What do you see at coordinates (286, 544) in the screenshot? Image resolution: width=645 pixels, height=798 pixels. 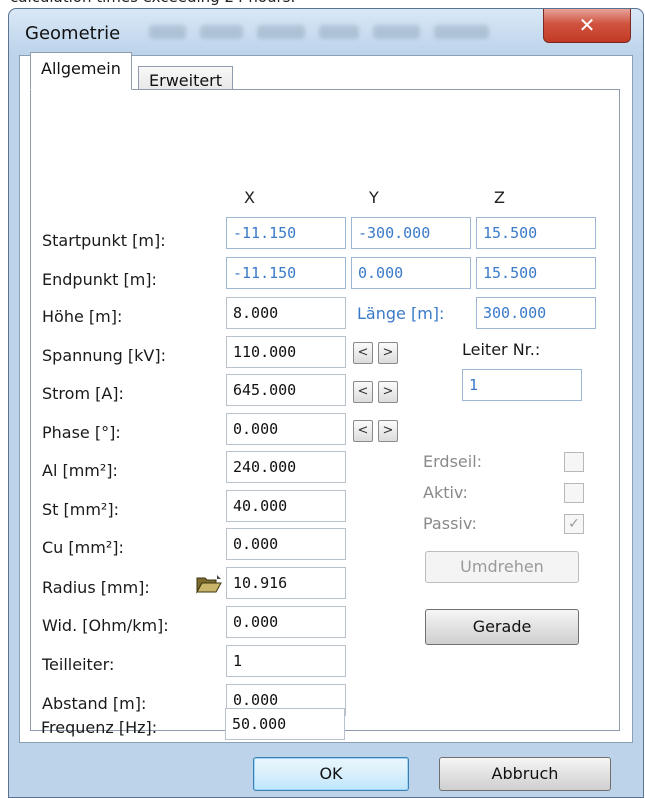 I see `cu-input: 0.000` at bounding box center [286, 544].